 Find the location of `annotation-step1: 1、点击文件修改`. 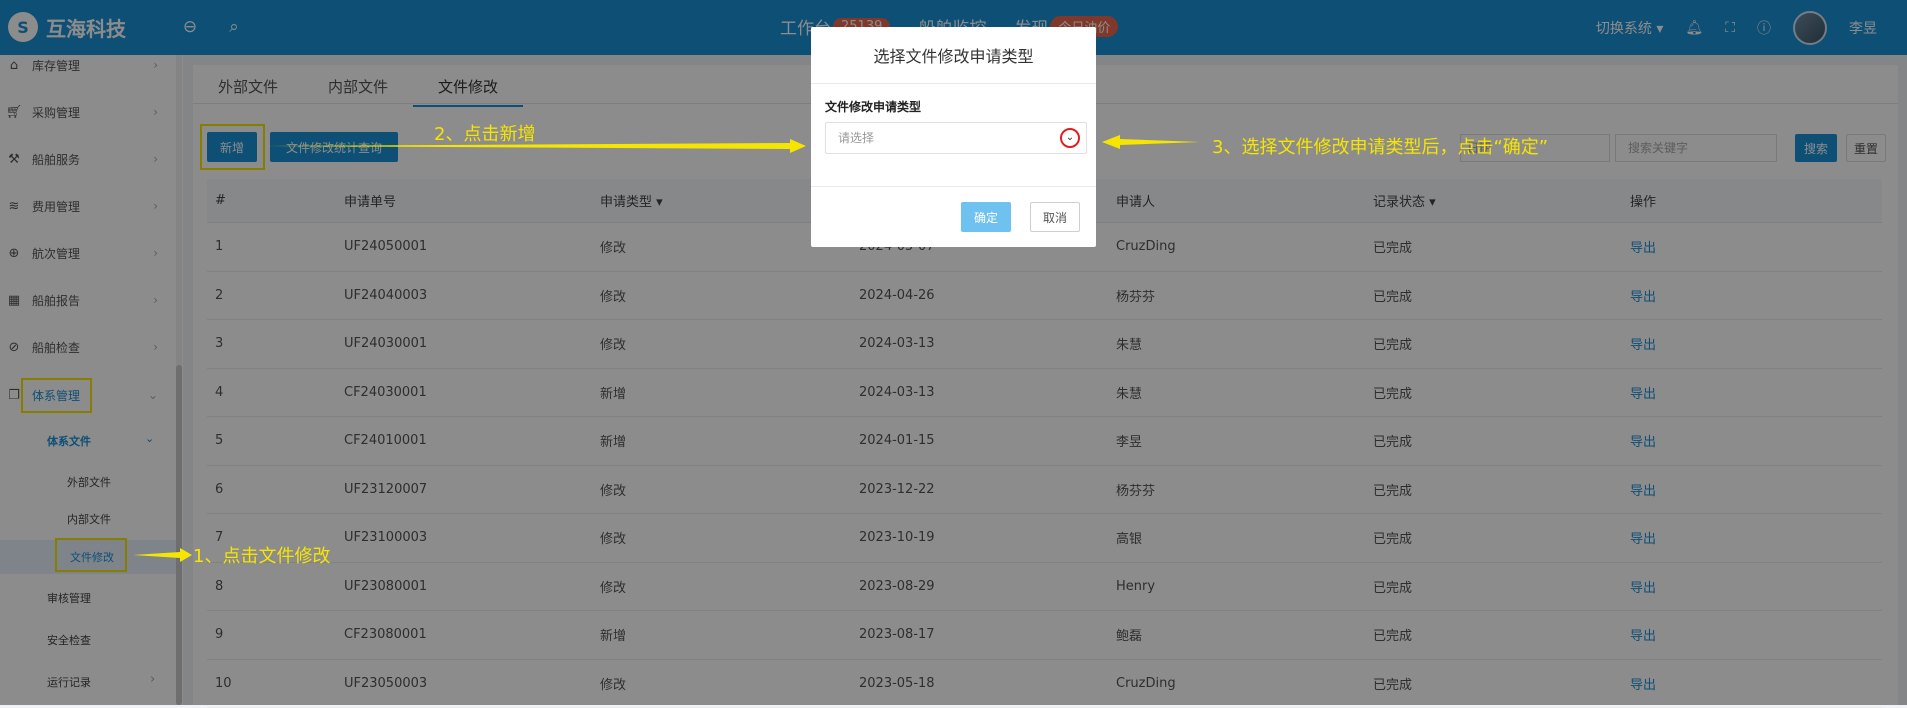

annotation-step1: 1、点击文件修改 is located at coordinates (261, 555).